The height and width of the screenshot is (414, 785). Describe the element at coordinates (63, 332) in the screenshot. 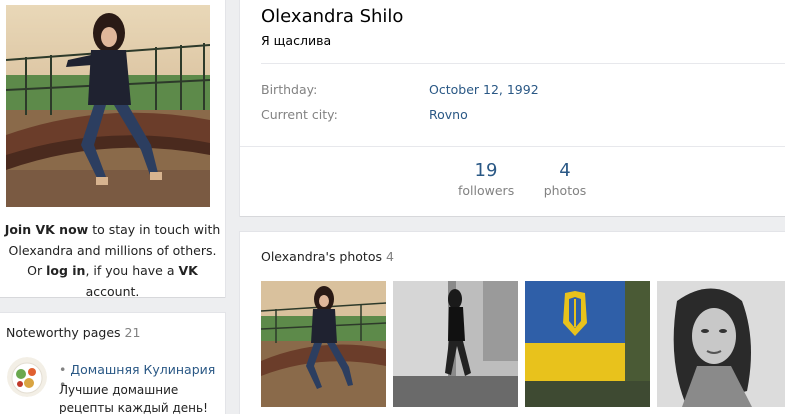

I see `noteworthy-pages-title: Noteworthy pages` at that location.